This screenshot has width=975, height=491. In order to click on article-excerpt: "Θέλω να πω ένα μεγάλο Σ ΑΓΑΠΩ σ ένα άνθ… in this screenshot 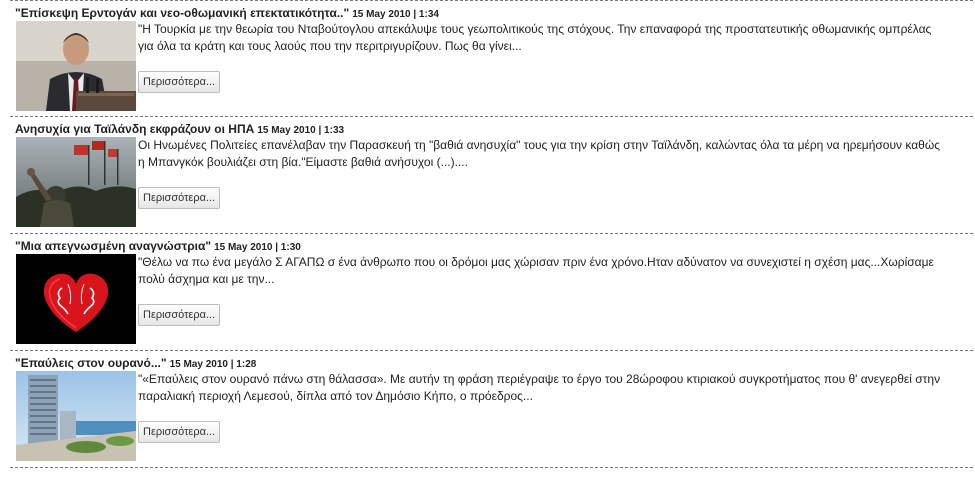, I will do `click(536, 270)`.